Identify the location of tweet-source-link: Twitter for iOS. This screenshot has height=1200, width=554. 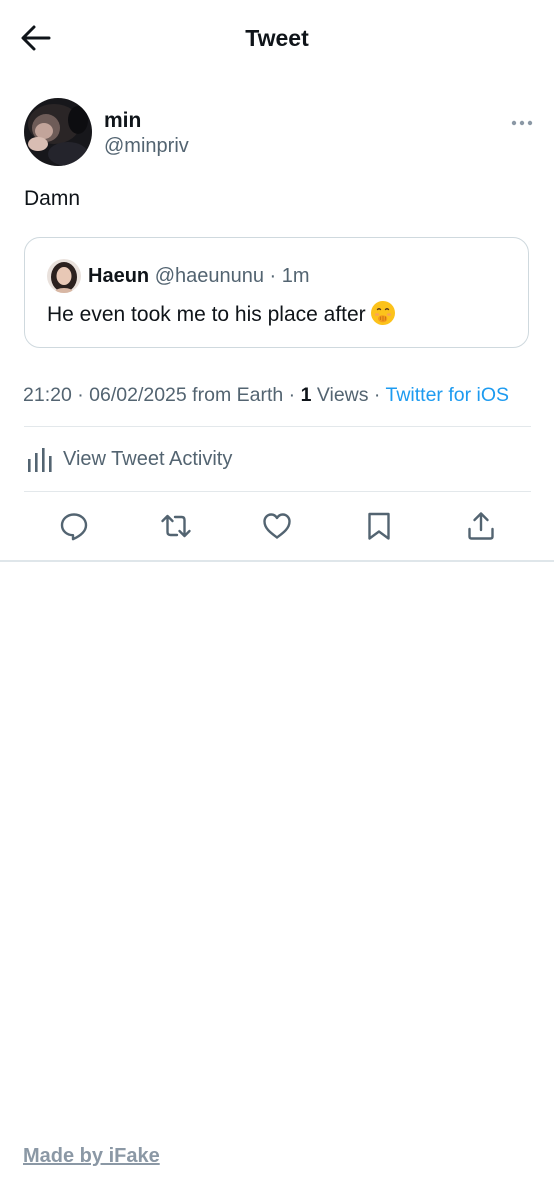
(448, 395).